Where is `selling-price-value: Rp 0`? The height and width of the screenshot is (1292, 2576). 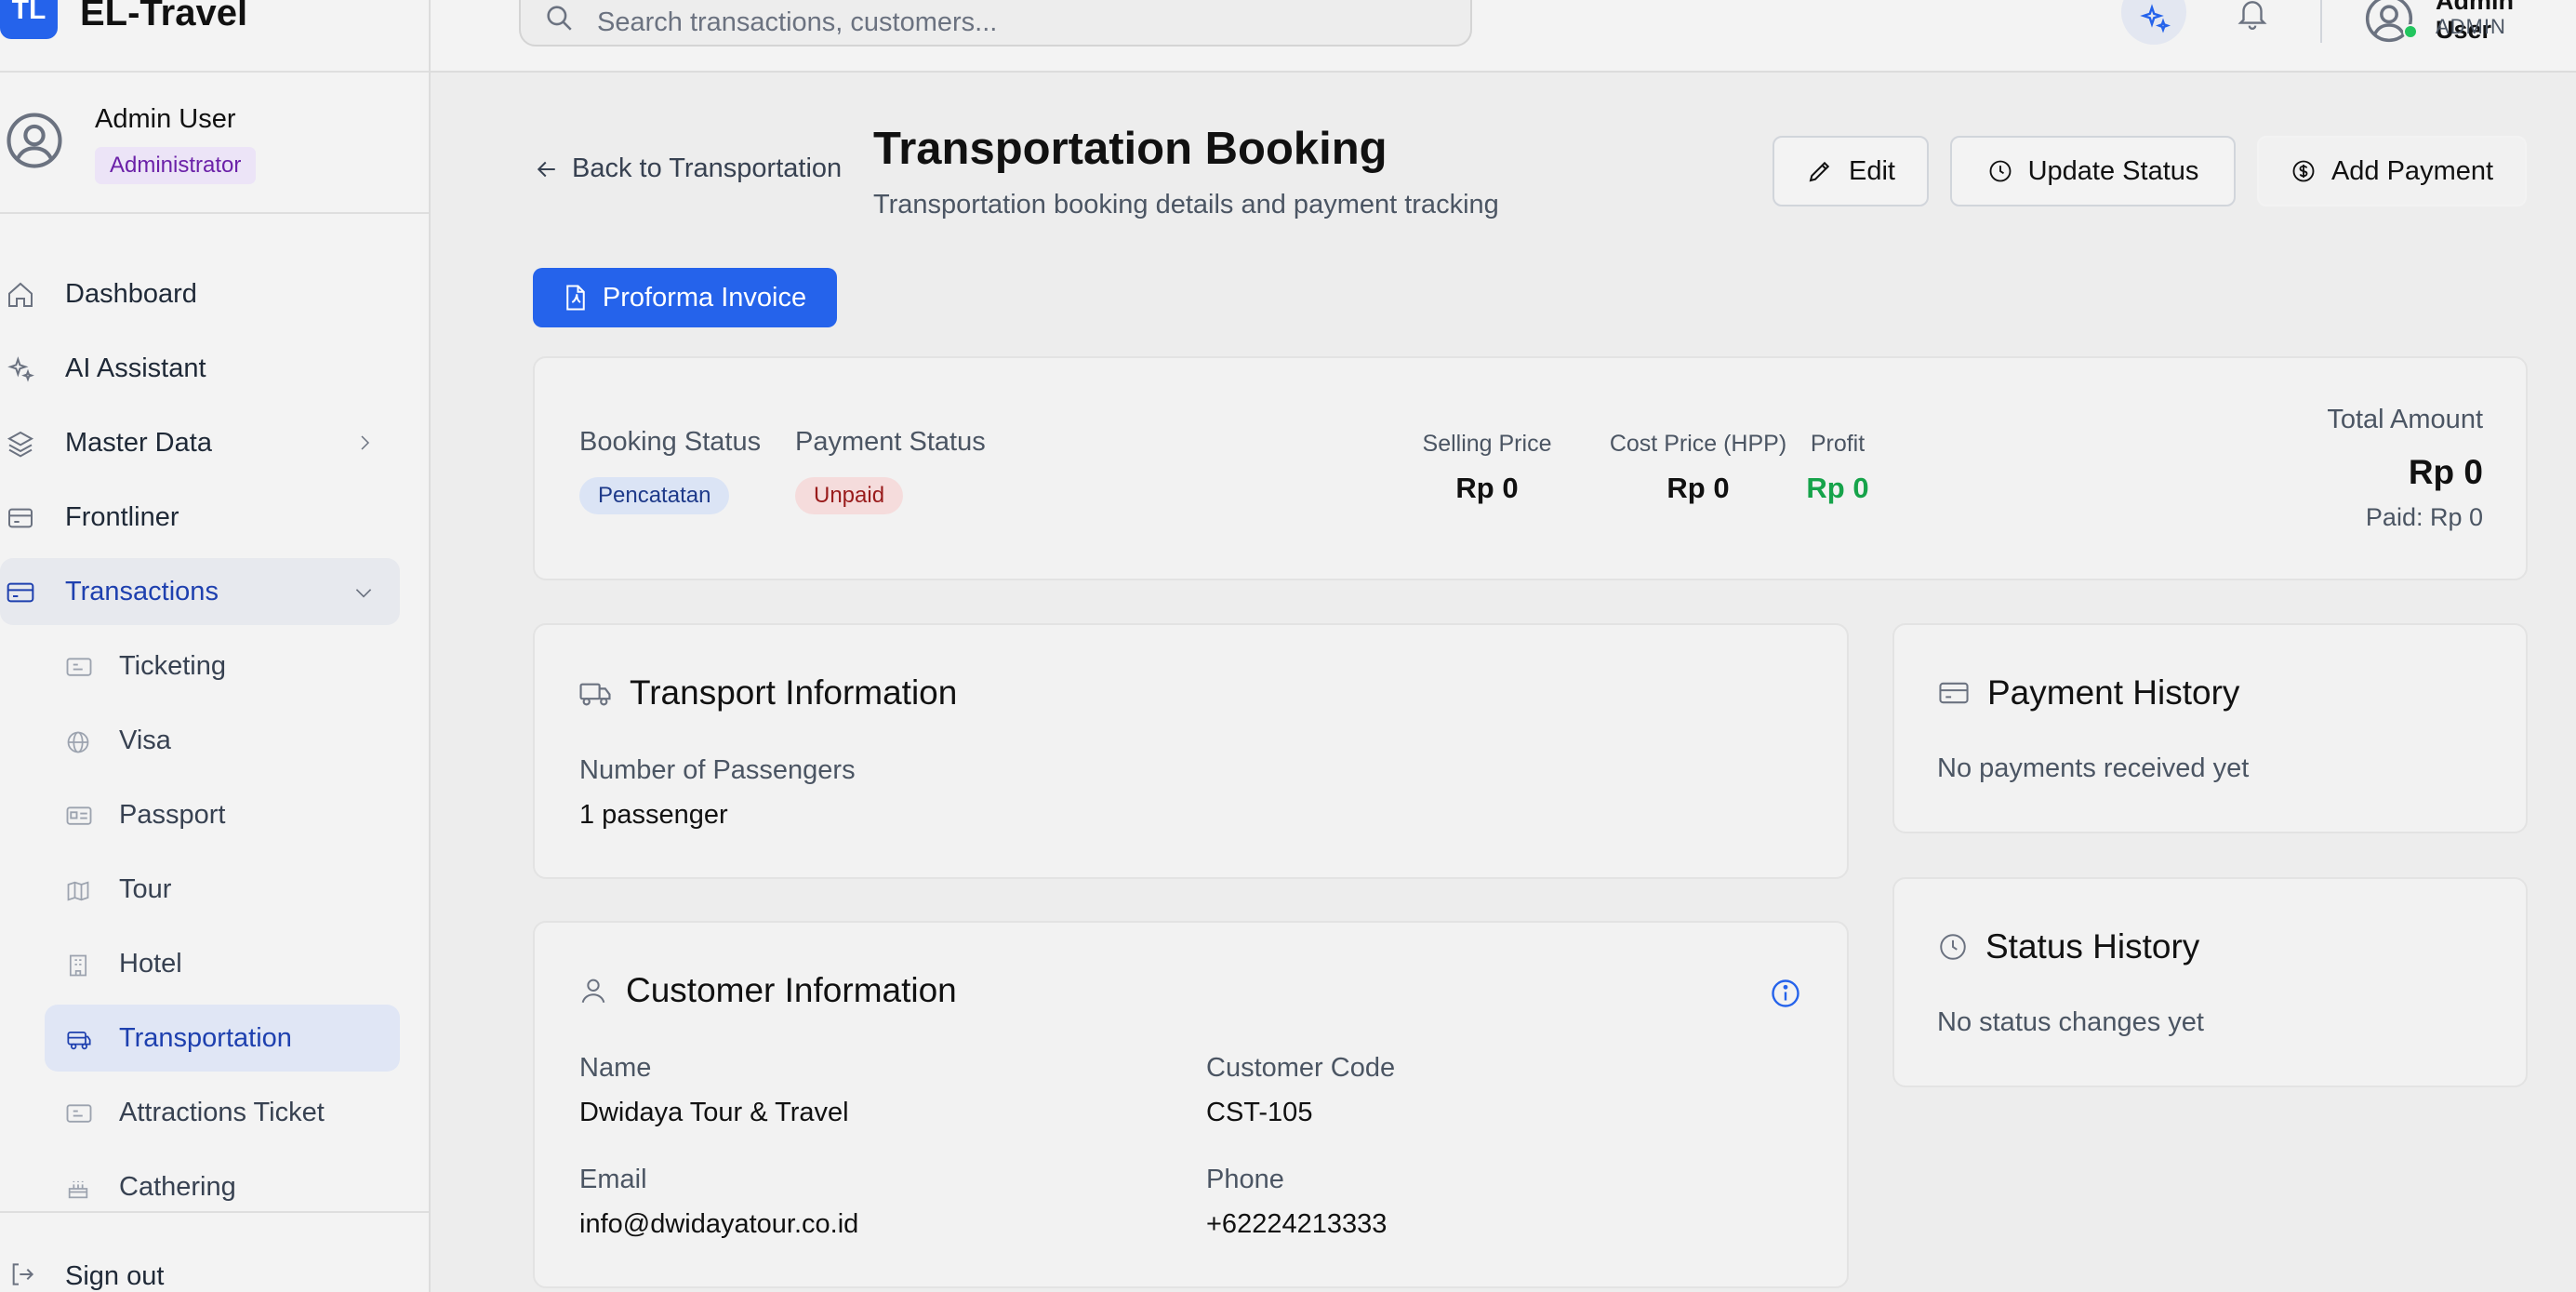 selling-price-value: Rp 0 is located at coordinates (1487, 488).